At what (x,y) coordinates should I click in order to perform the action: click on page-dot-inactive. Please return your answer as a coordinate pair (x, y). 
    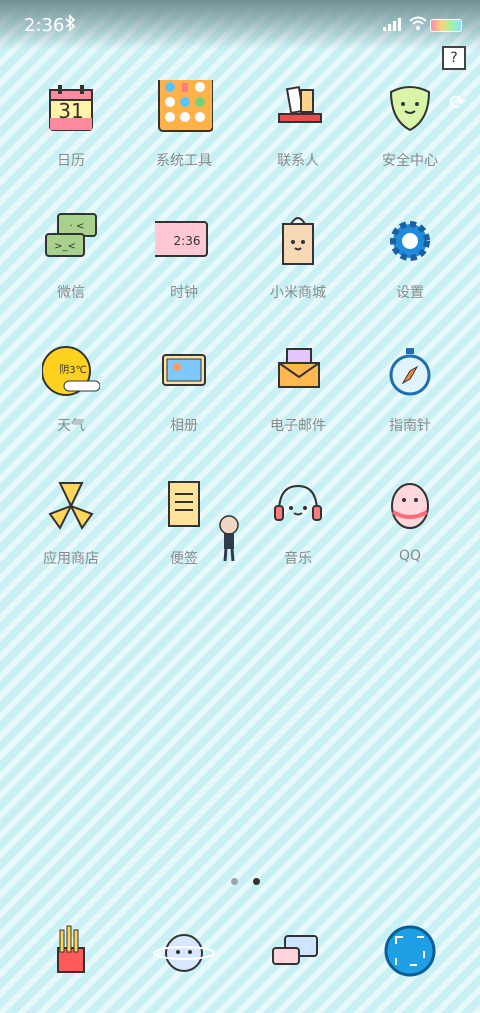
    Looking at the image, I should click on (234, 881).